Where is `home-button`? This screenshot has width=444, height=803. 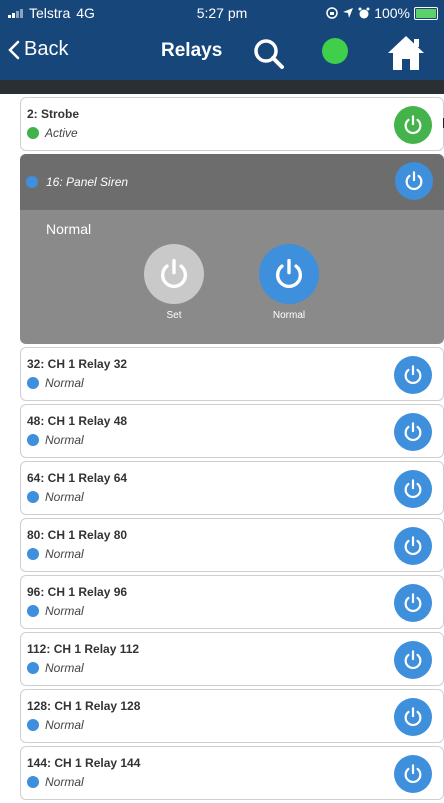
home-button is located at coordinates (406, 53).